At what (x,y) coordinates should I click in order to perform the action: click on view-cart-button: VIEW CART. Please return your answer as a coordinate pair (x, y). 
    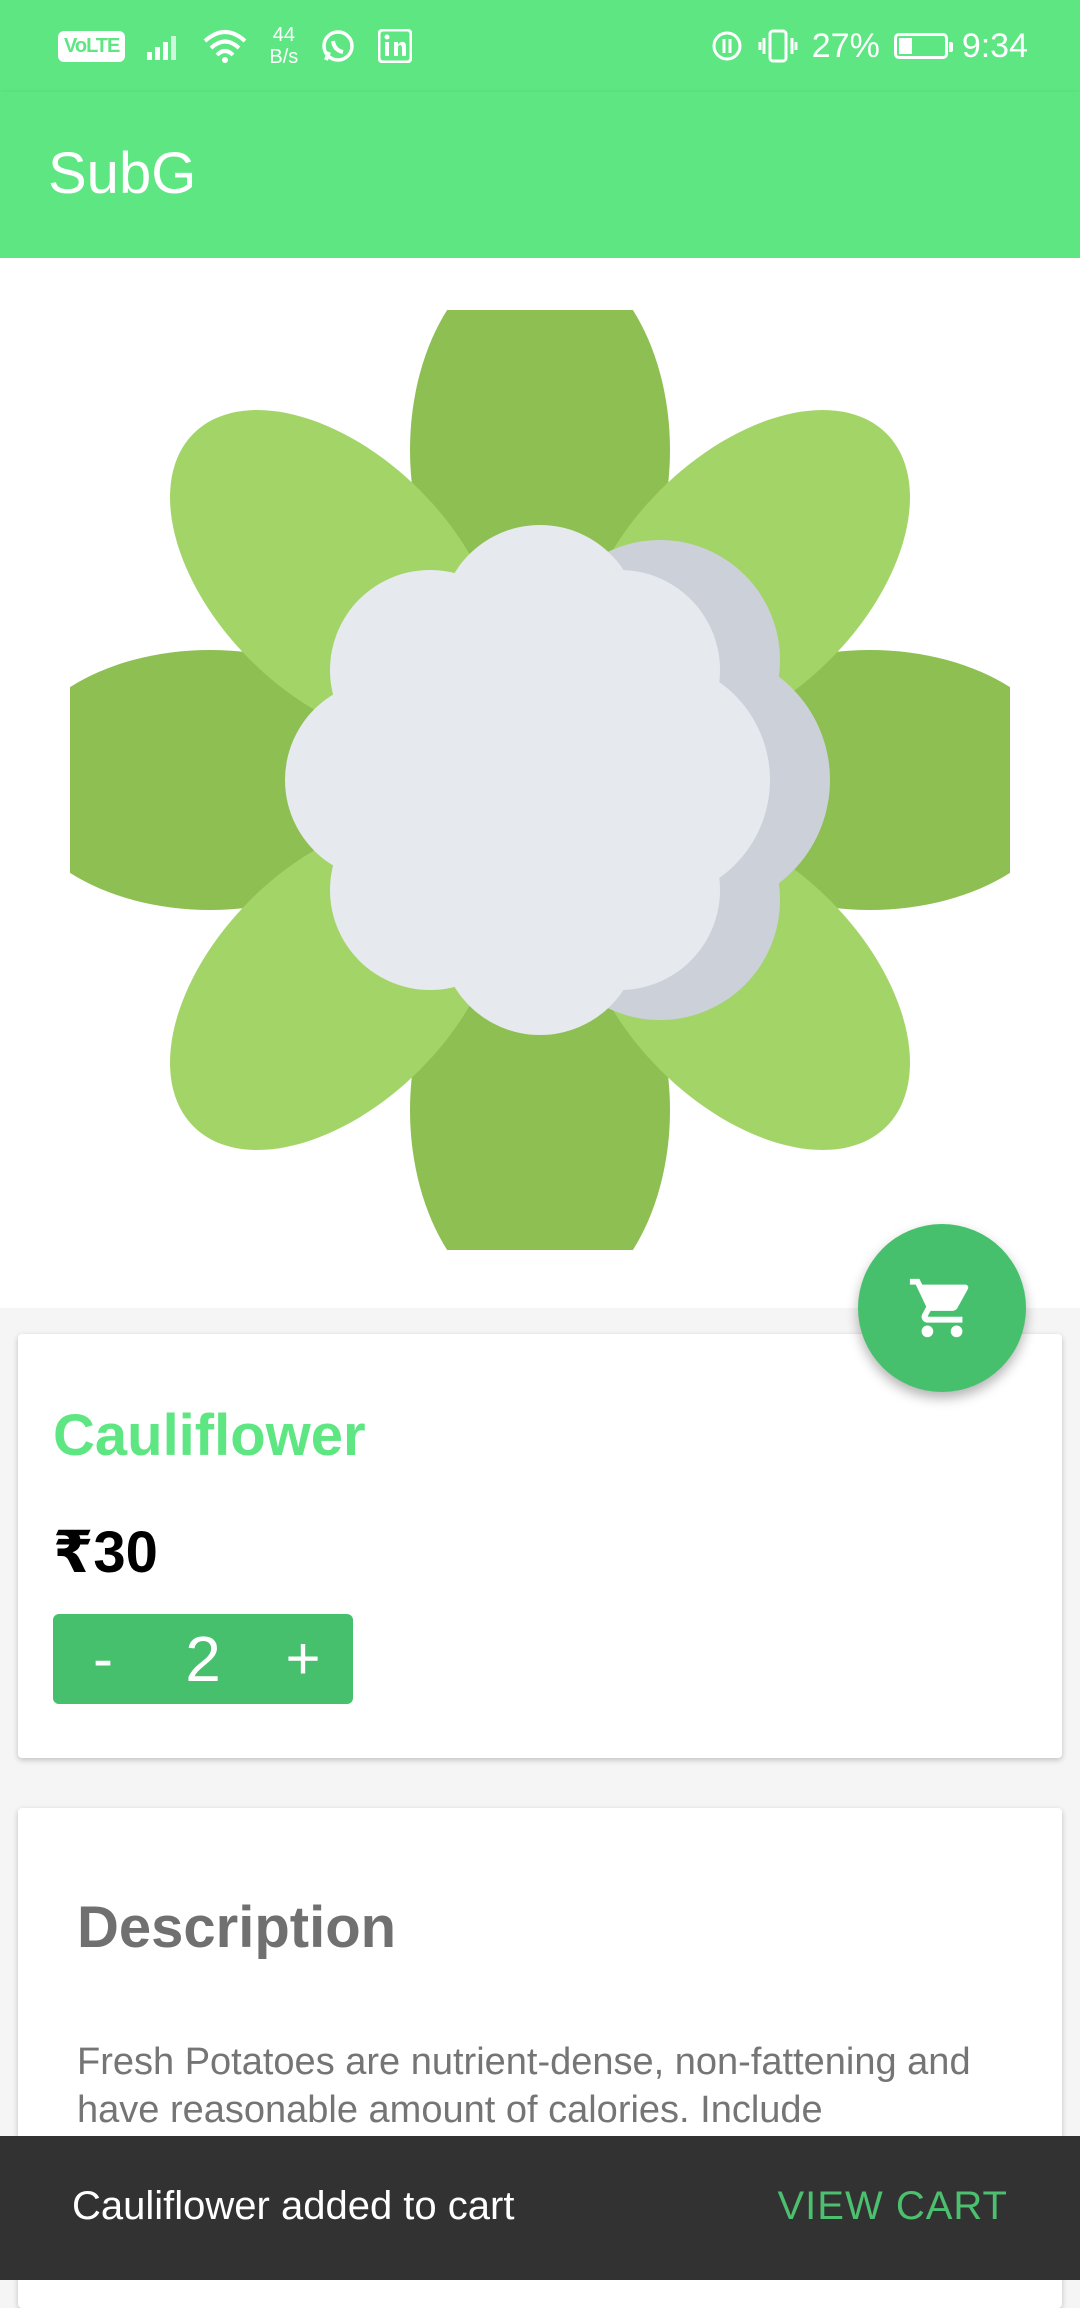
    Looking at the image, I should click on (892, 2206).